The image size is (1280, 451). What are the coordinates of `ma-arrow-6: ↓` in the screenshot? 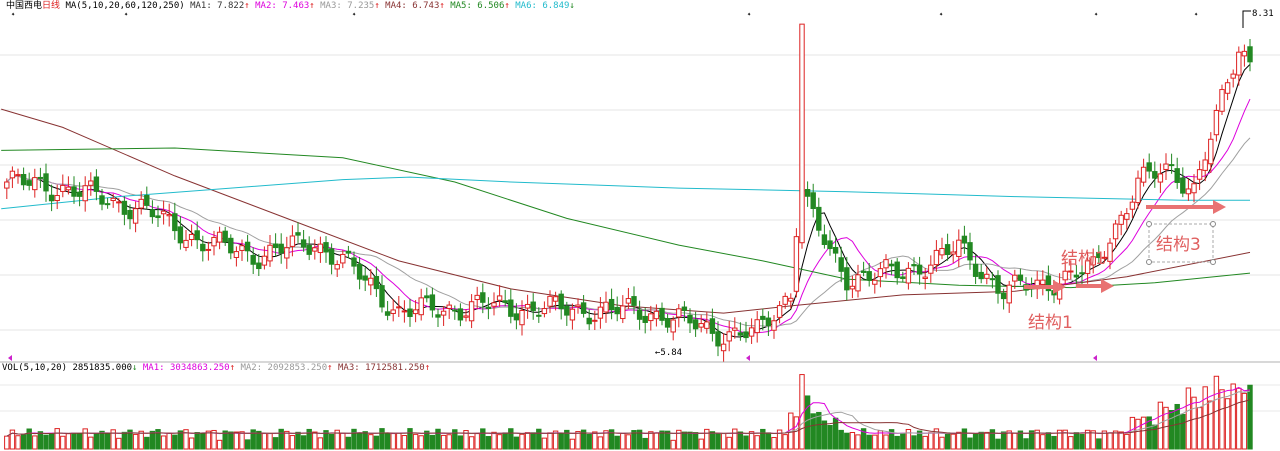 It's located at (571, 6).